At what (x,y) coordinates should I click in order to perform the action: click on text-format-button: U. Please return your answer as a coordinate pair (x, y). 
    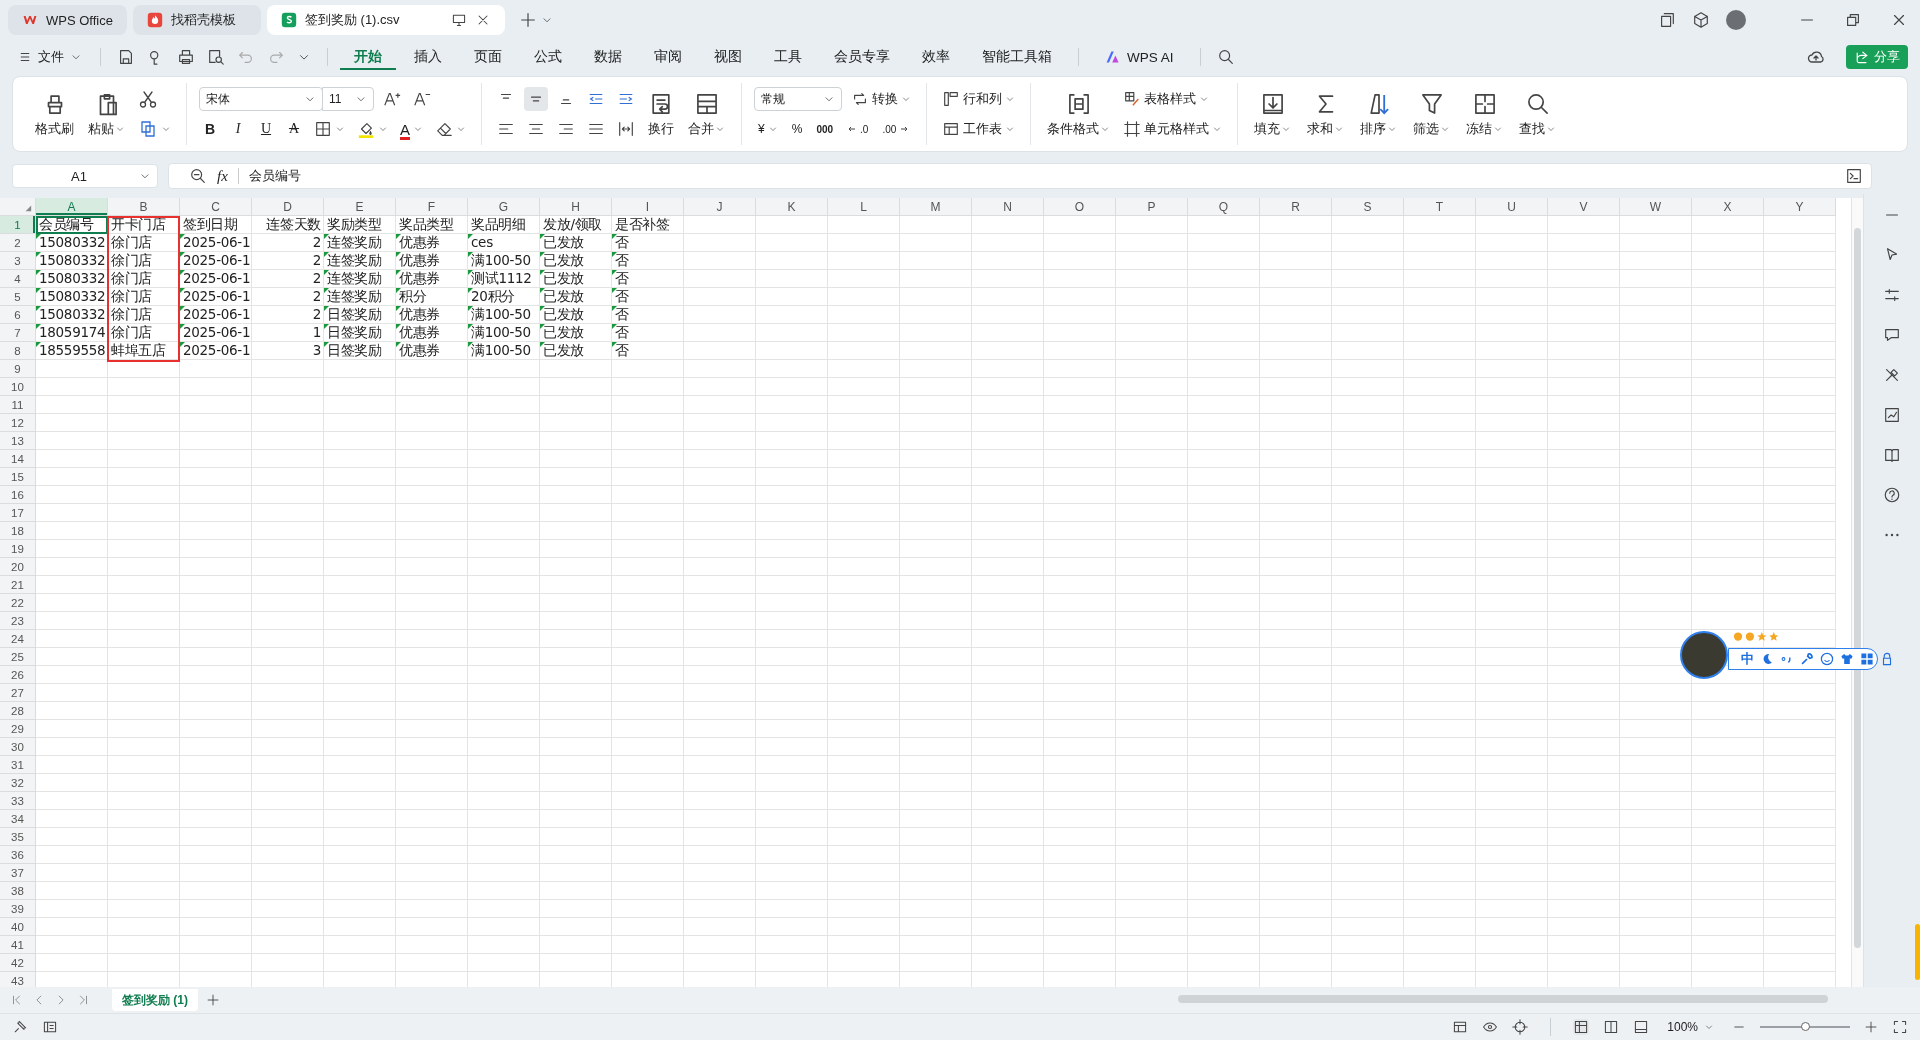
    Looking at the image, I should click on (266, 129).